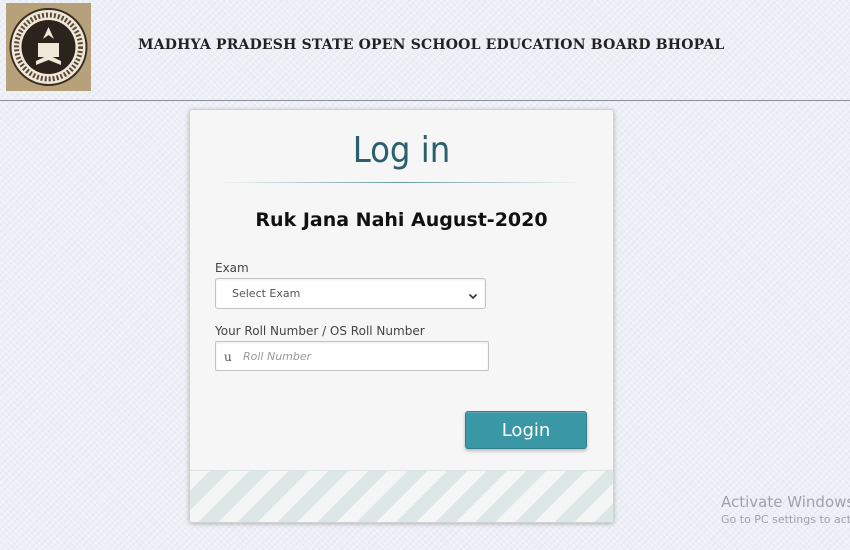 Image resolution: width=850 pixels, height=550 pixels. I want to click on exam-select: Select Exam, so click(350, 293).